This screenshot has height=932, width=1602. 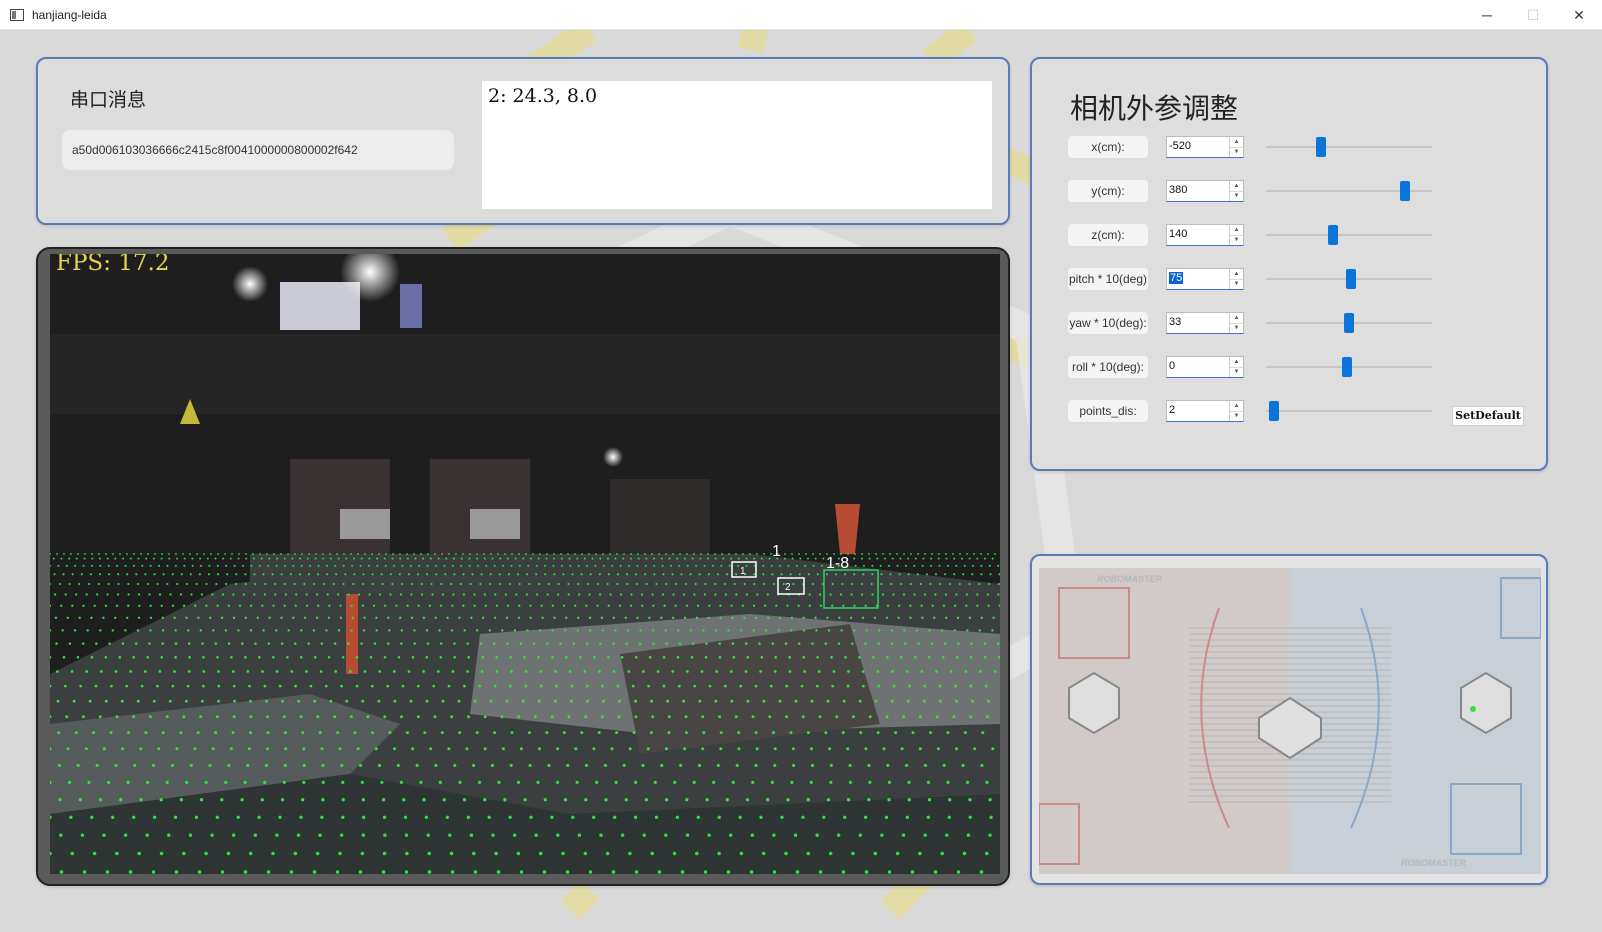 What do you see at coordinates (1172, 410) in the screenshot?
I see `spin-value: 2` at bounding box center [1172, 410].